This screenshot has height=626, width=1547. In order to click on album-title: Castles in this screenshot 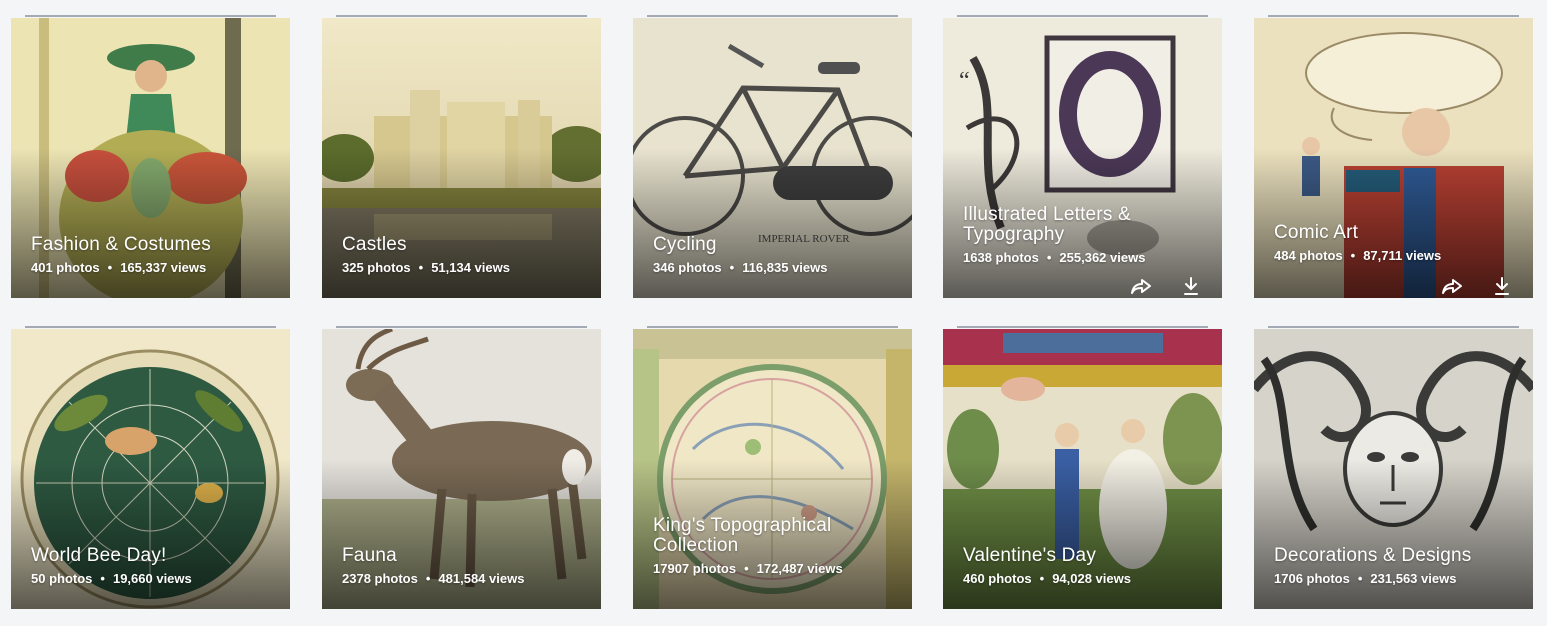, I will do `click(463, 245)`.